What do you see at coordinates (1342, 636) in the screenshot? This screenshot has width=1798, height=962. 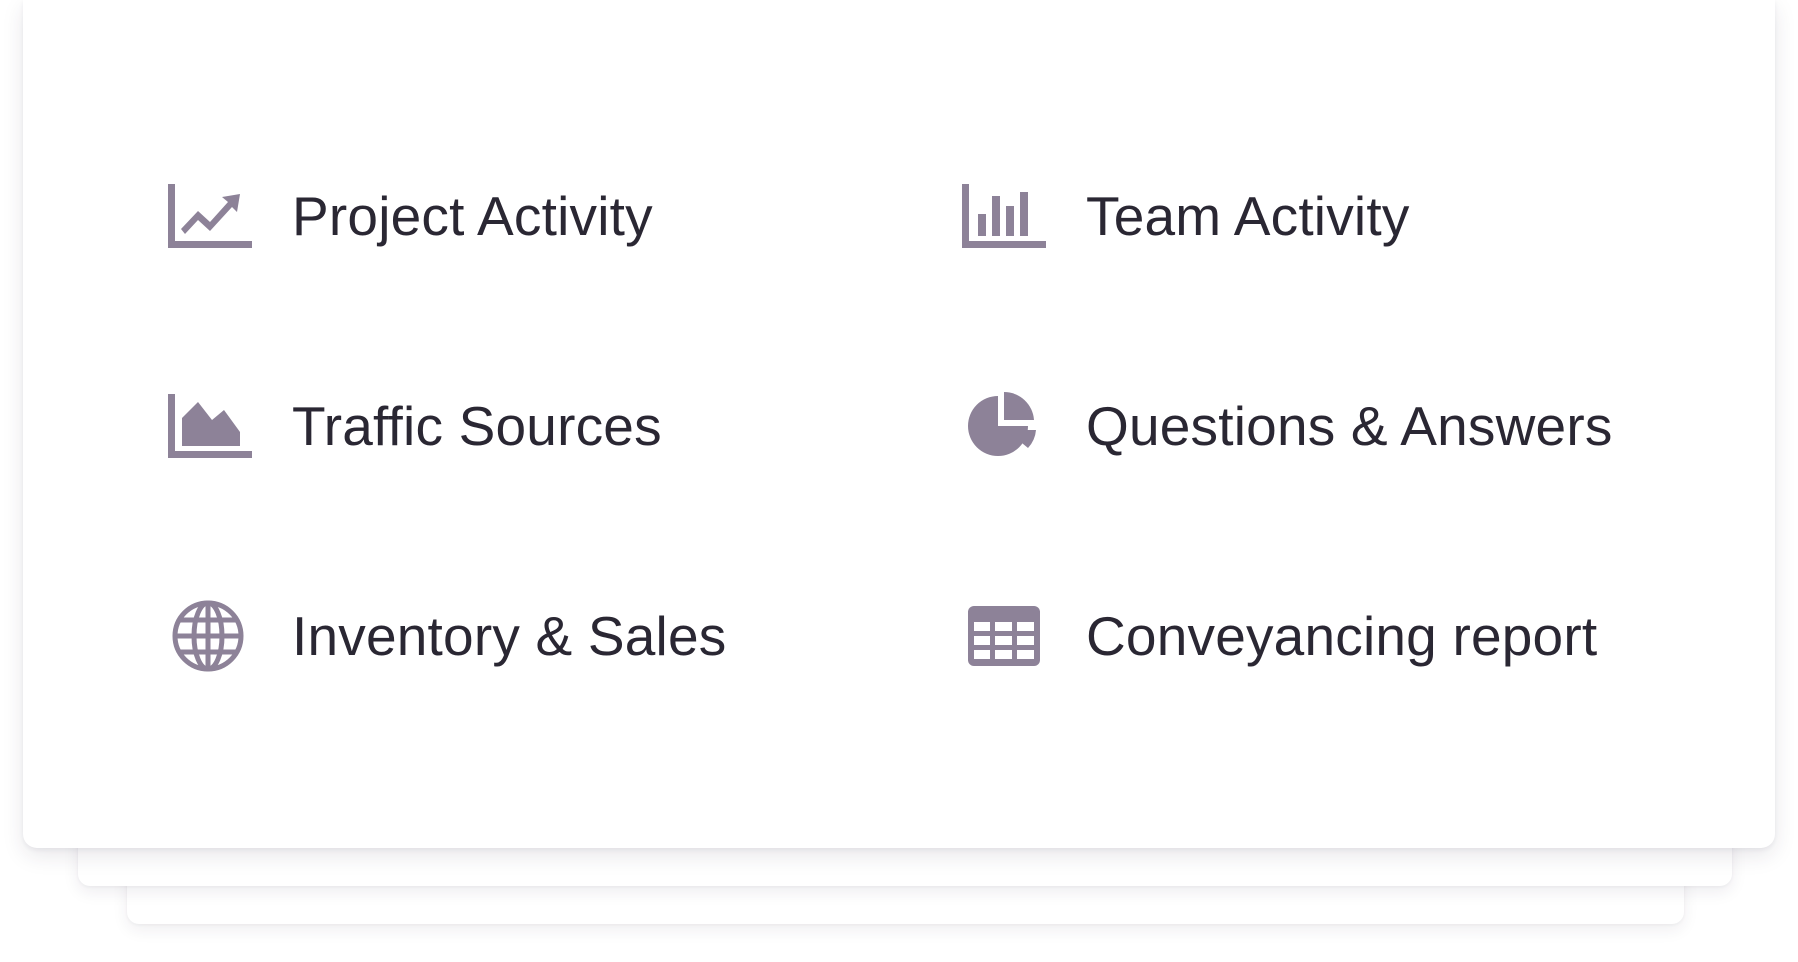 I see `report-label: Conveyancing report` at bounding box center [1342, 636].